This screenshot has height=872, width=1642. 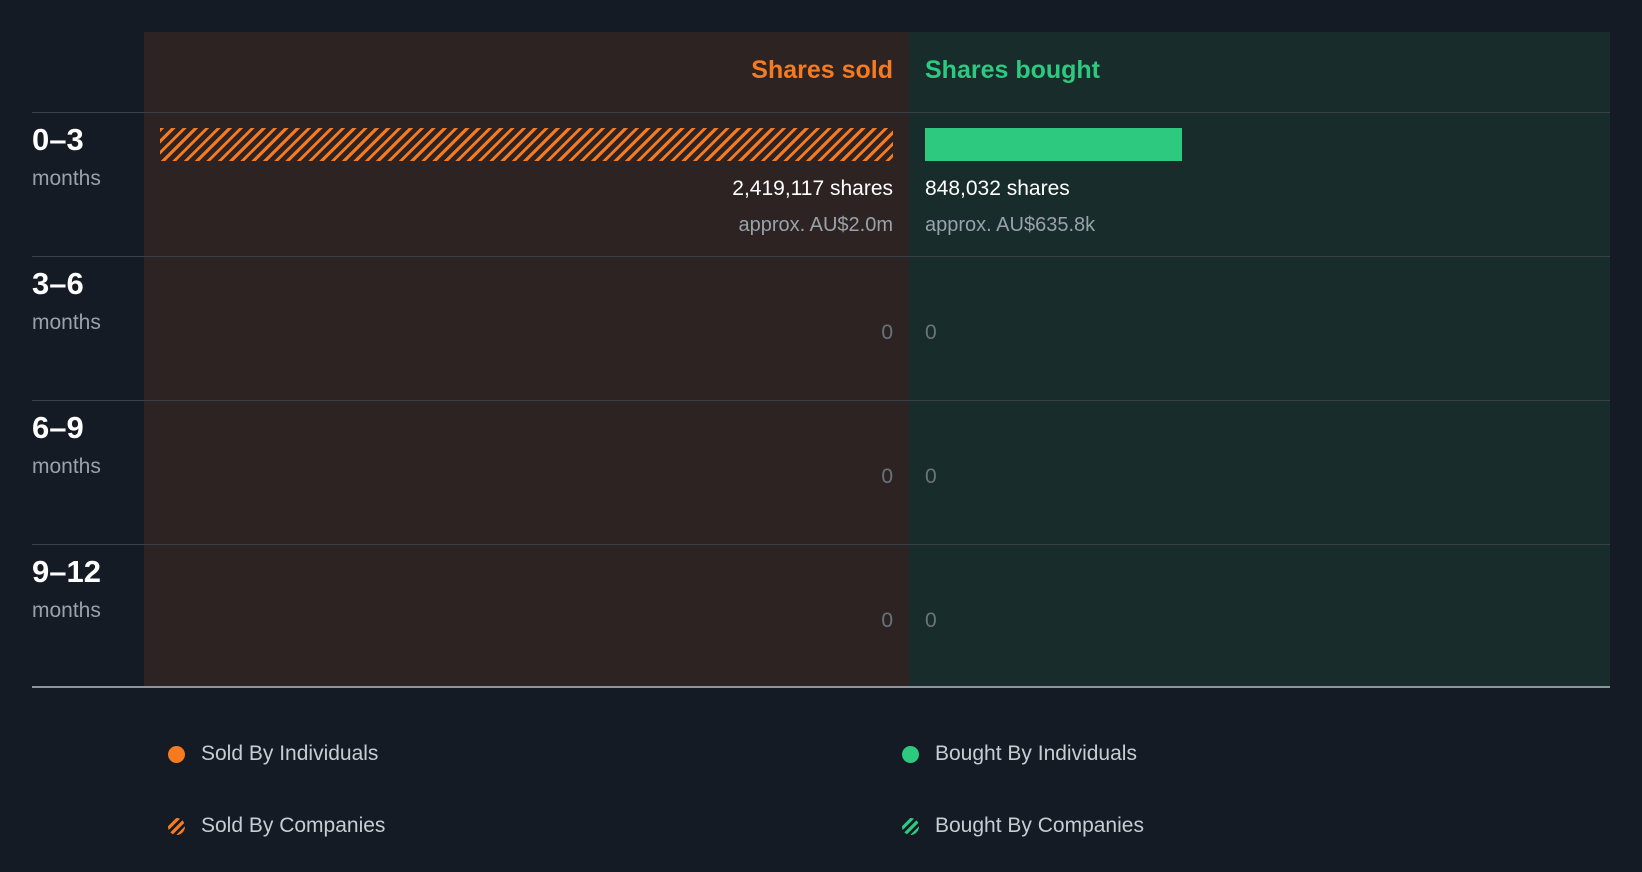 I want to click on legend-sold-by-individuals: Sold By Individuals, so click(x=273, y=754).